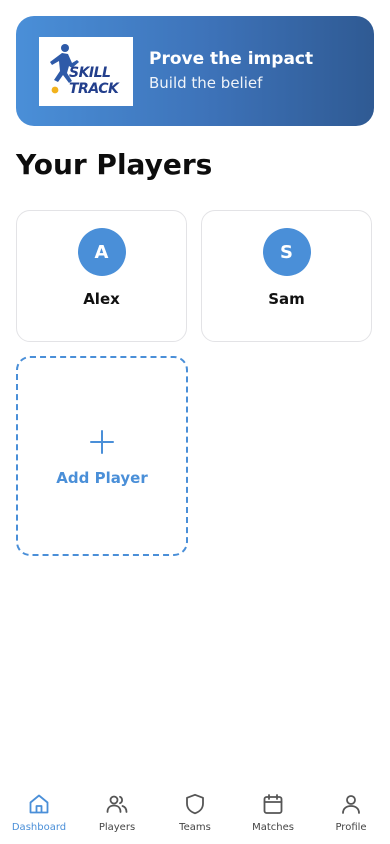 The height and width of the screenshot is (844, 390). I want to click on bottom-nav: Dashboard Players Teams Matches Profile, so click(195, 818).